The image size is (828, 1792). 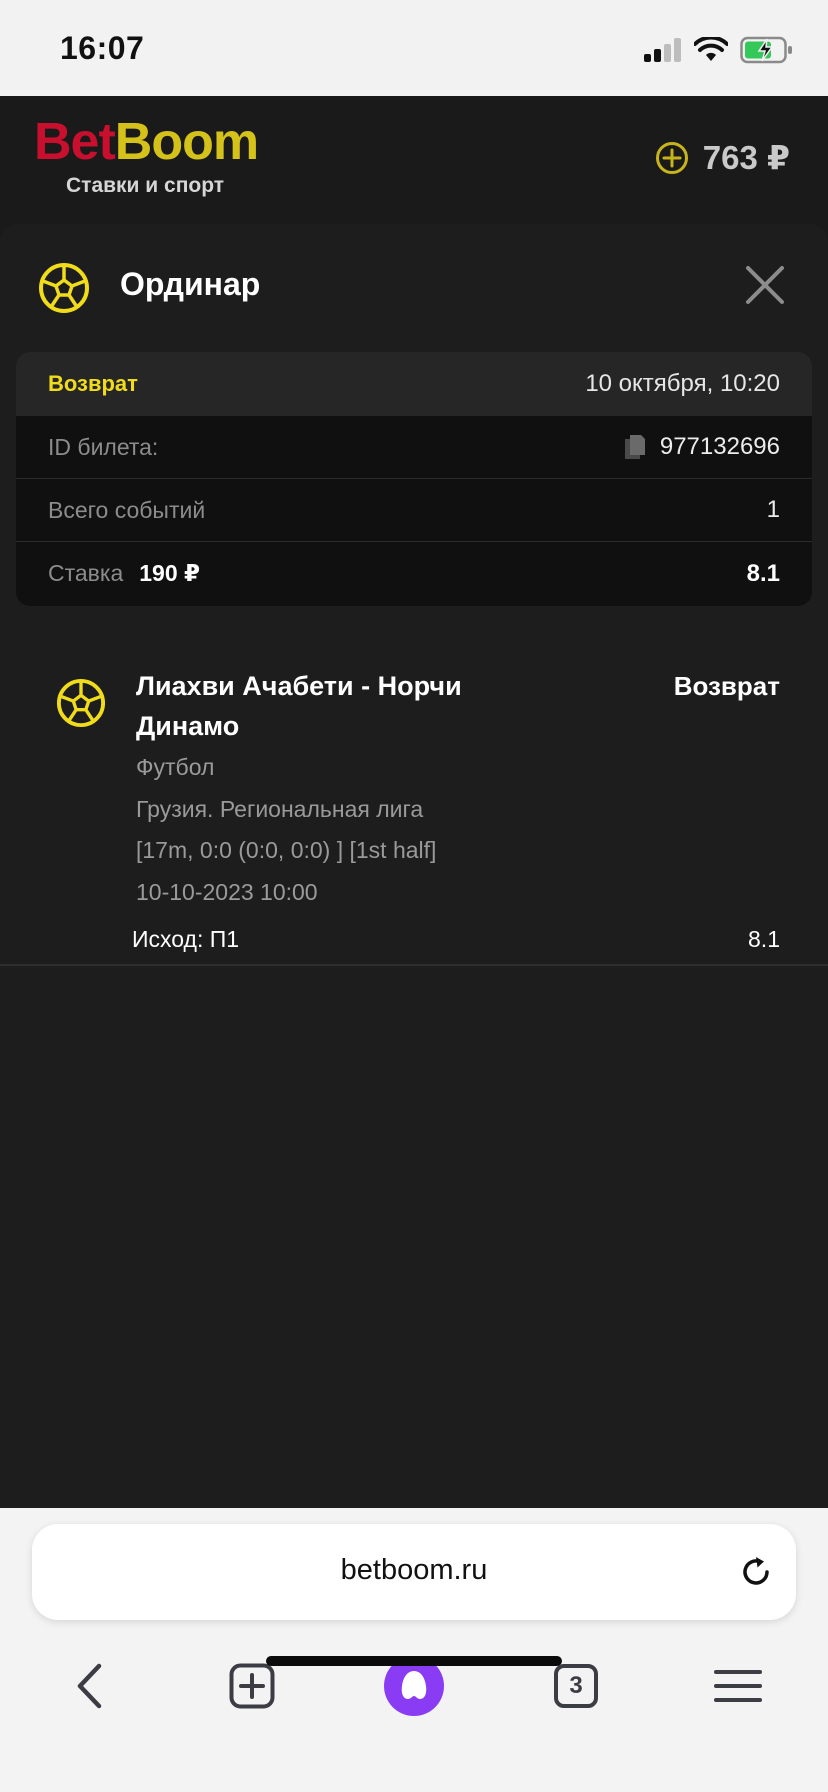 I want to click on stake-row: Ставка 190 ₽ 8.1, so click(x=414, y=573).